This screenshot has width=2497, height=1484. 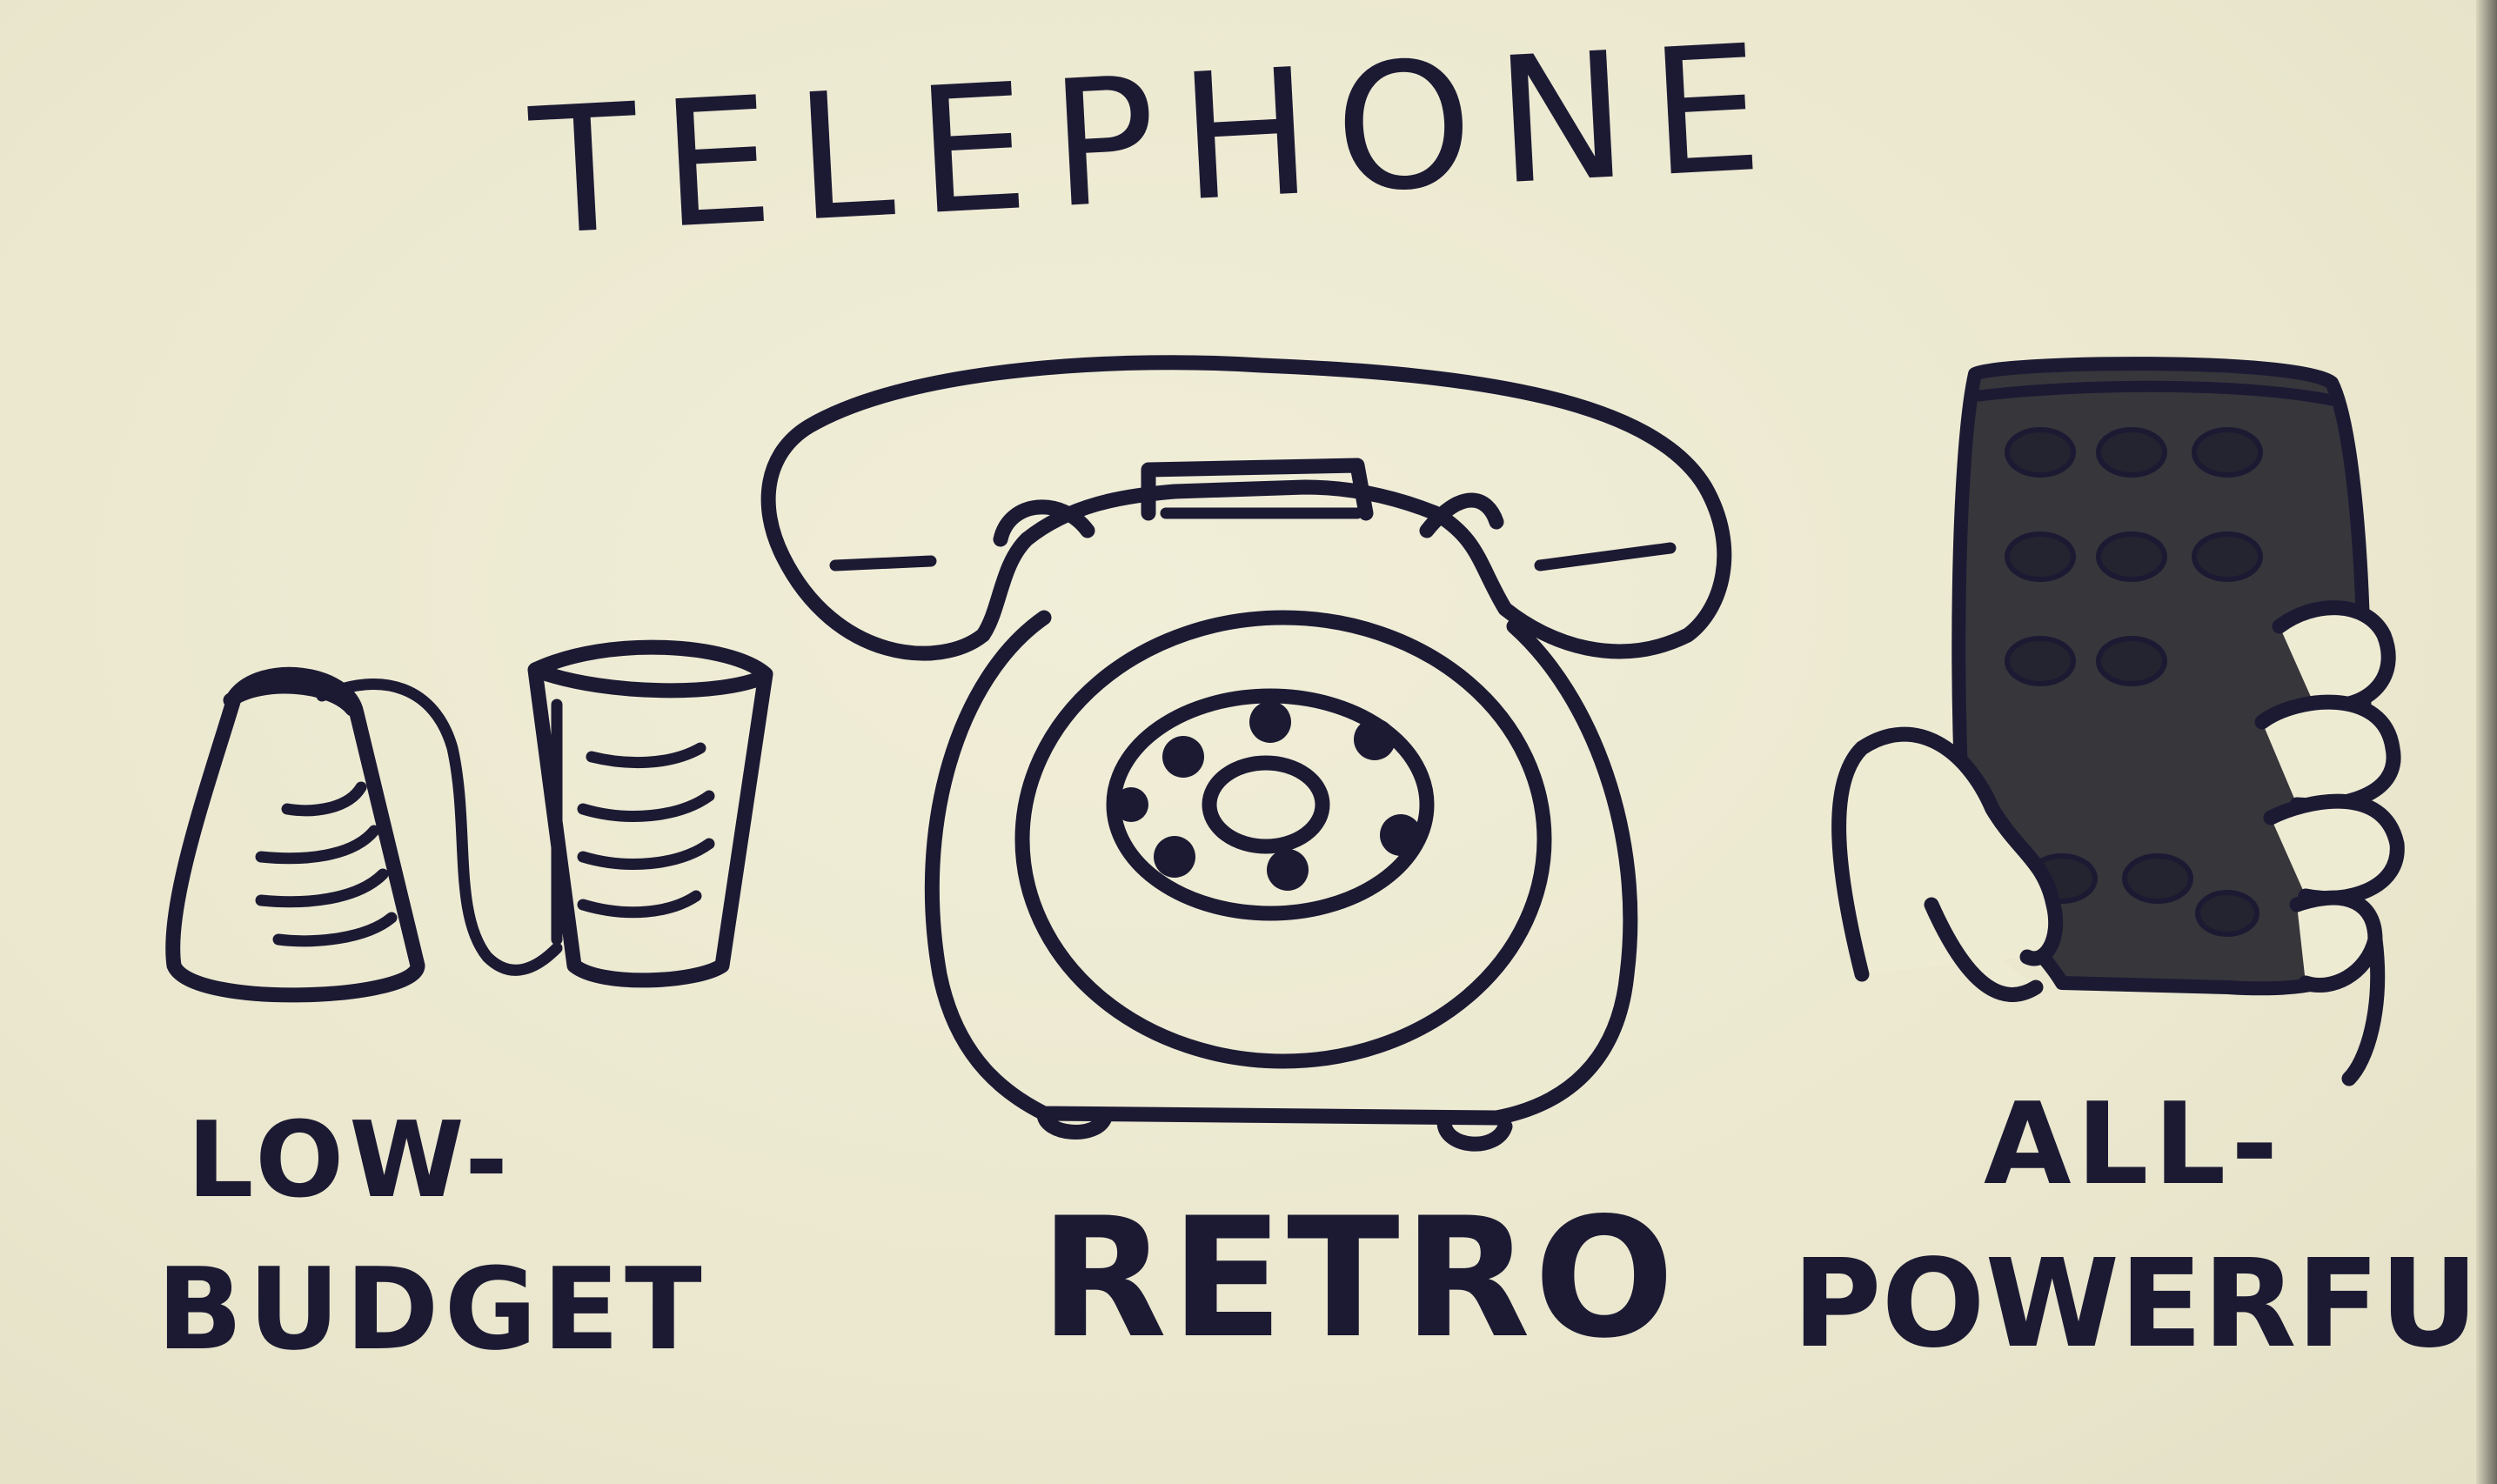 I want to click on retro-label: RETRO, so click(x=1359, y=1278).